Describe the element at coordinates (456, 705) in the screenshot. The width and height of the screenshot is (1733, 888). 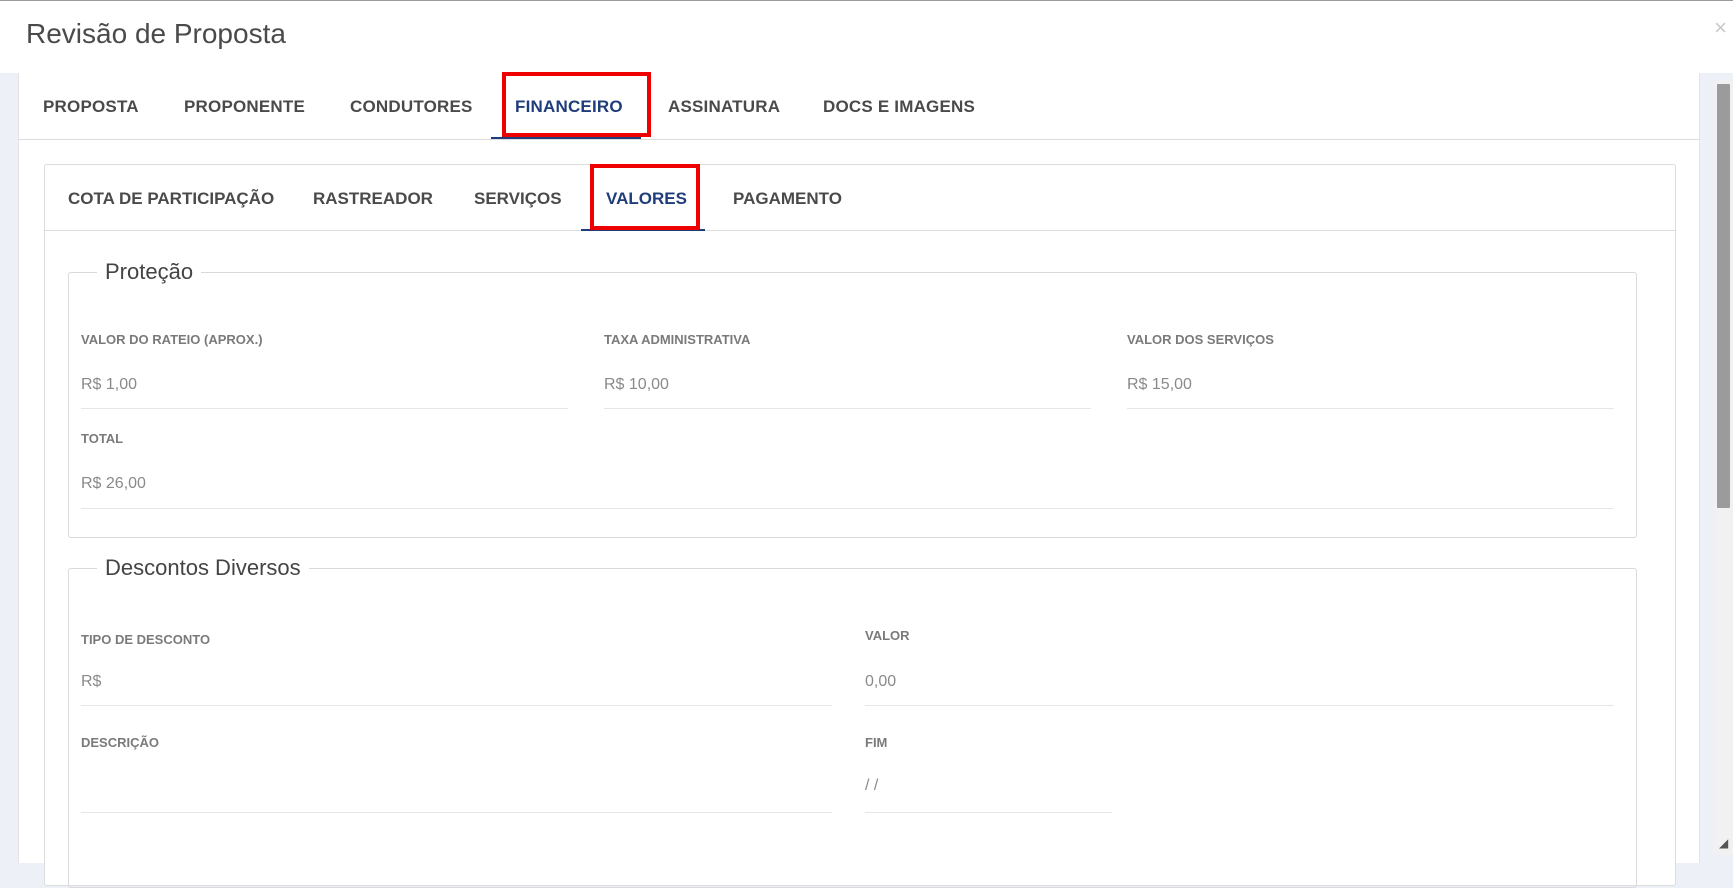
I see `tipo-desconto-line` at that location.